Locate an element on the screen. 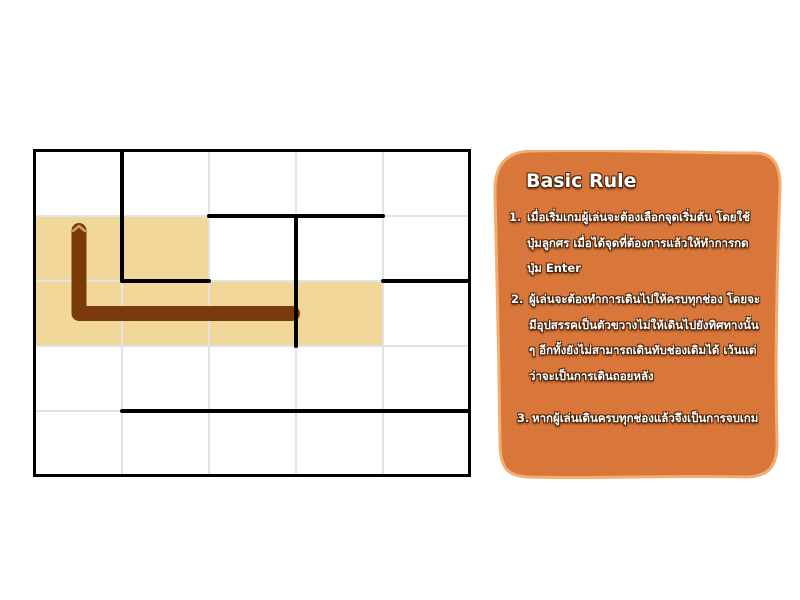 The image size is (800, 600). rule-number: 2. is located at coordinates (517, 299).